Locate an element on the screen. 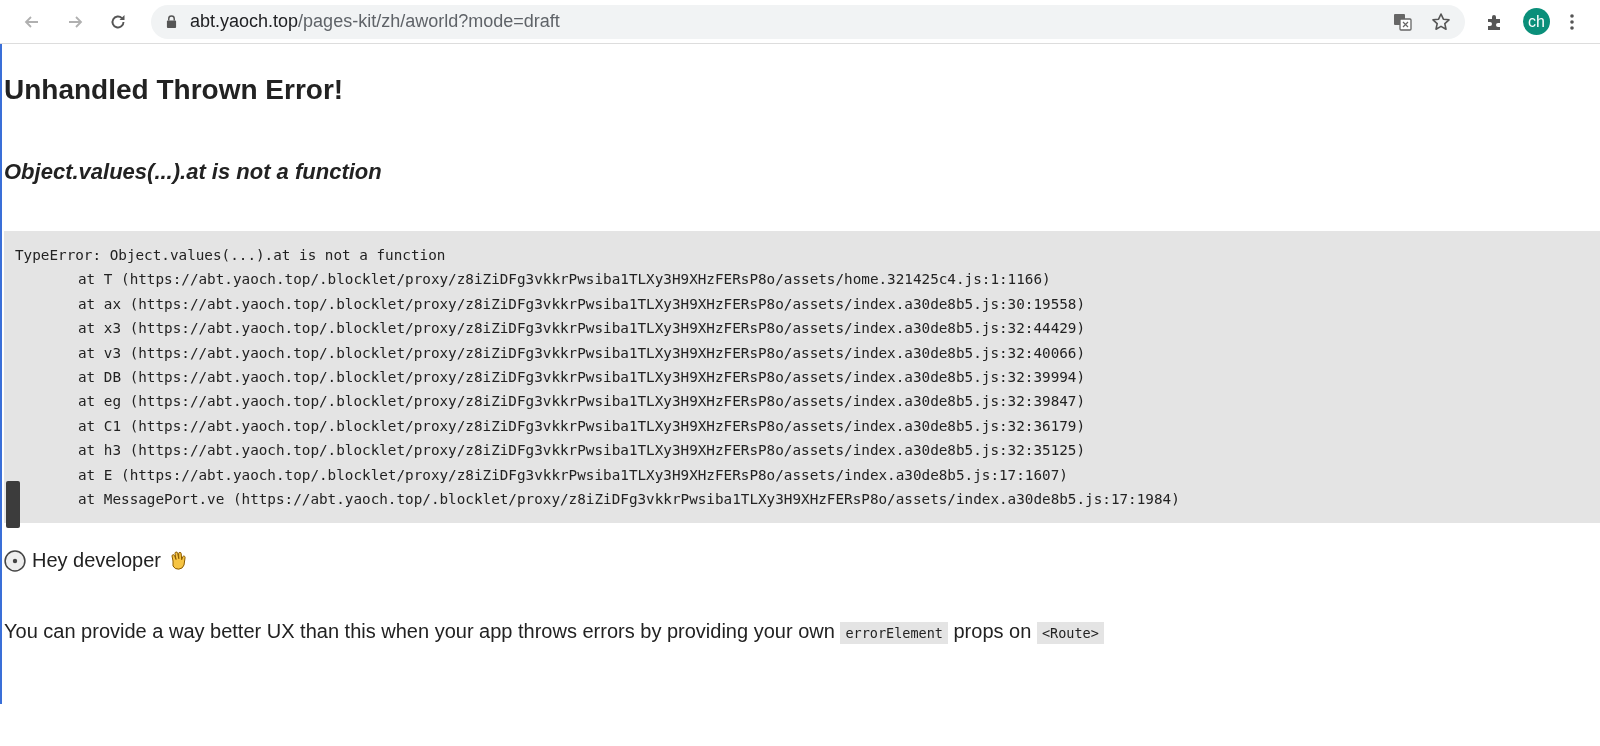 The width and height of the screenshot is (1600, 746). stack-frame: at v3 (https://abt.yaoch.top/.blocklet/proxy/z8iZiDFg3vkkrPwsiba1TLXy3H9XHzFERsP8o/assets/index.a30de8b5.js:32:40066) is located at coordinates (807, 353).